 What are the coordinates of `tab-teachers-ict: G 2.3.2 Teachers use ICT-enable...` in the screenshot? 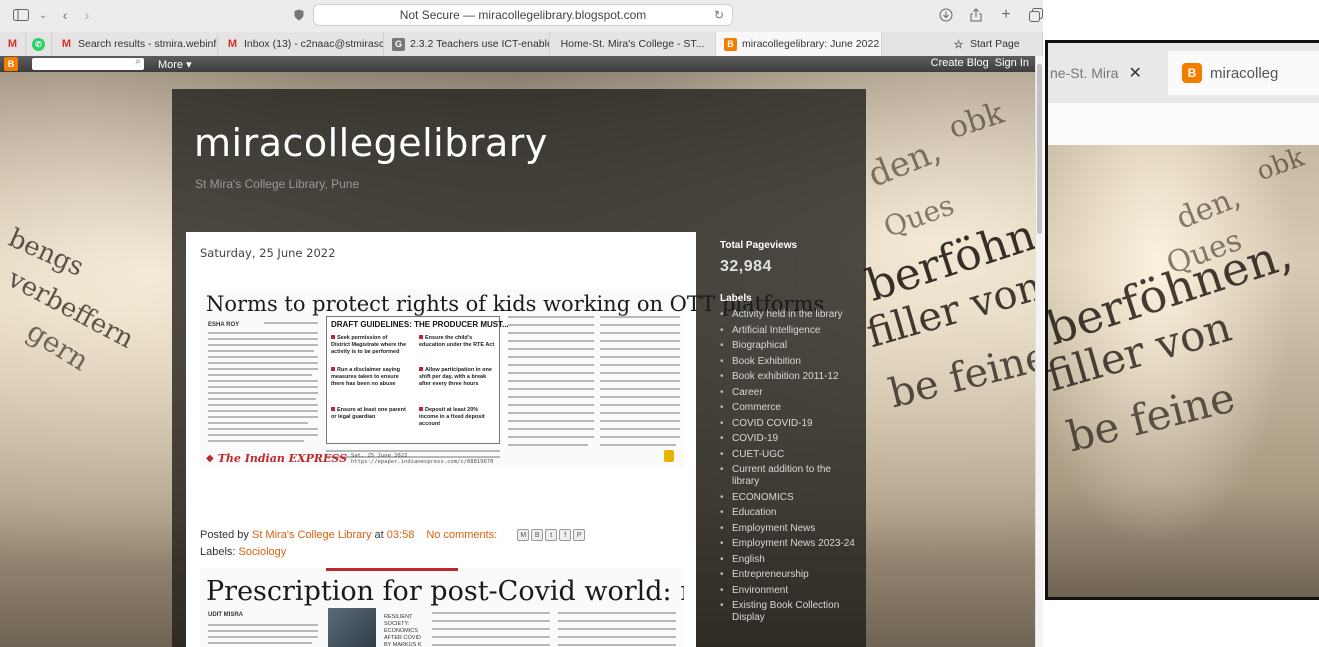 It's located at (467, 44).